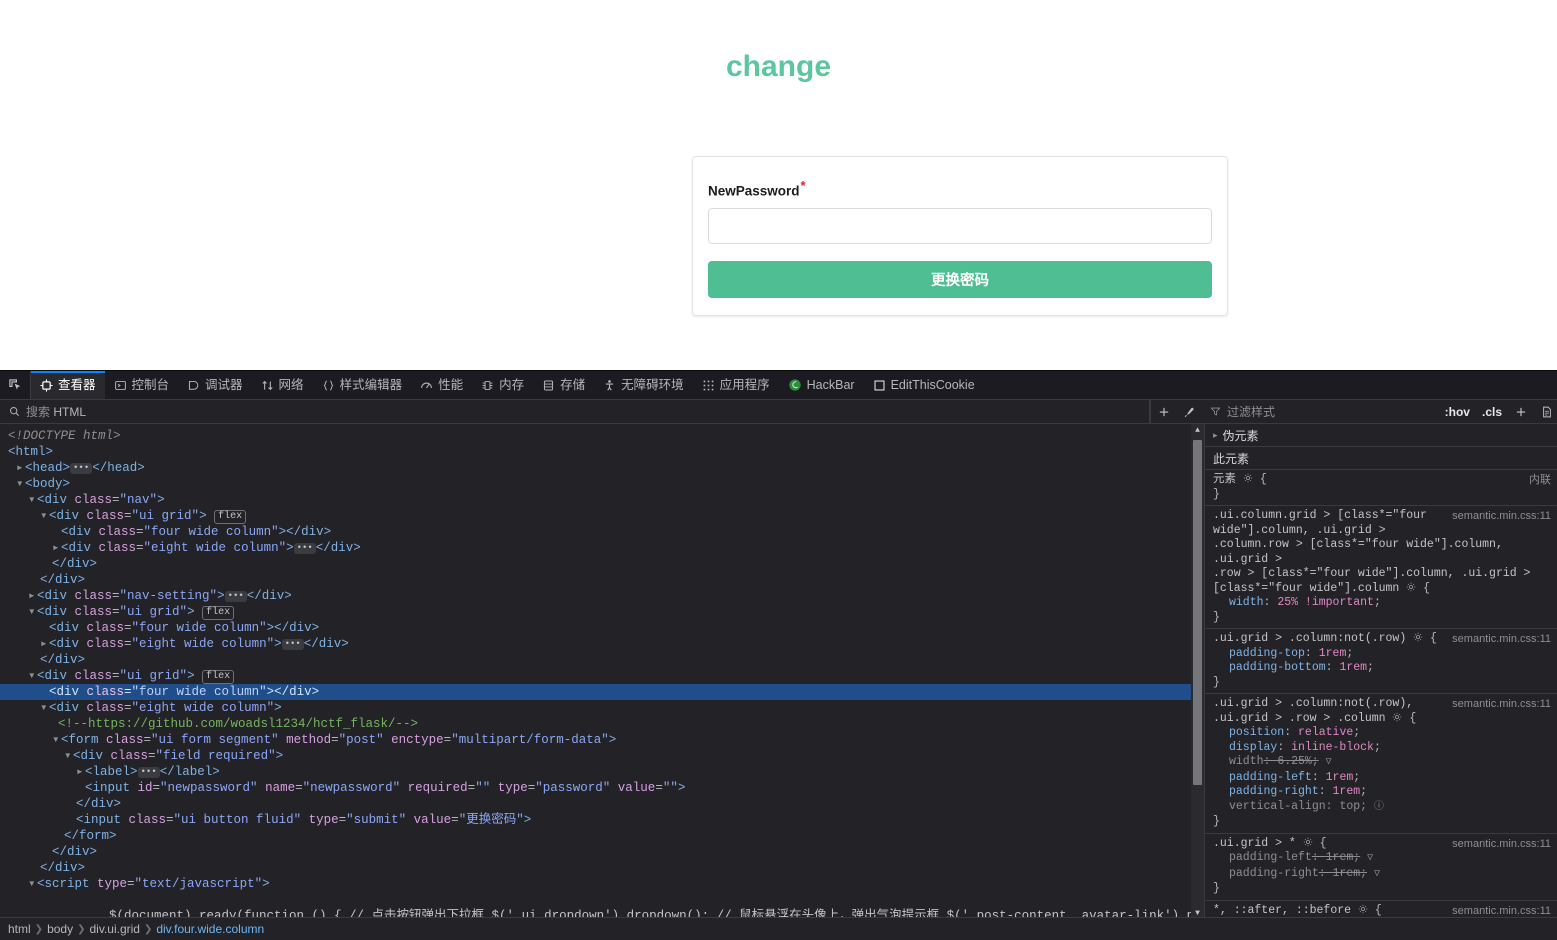  What do you see at coordinates (643, 385) in the screenshot?
I see `tab-accessibility: 无障碍环境` at bounding box center [643, 385].